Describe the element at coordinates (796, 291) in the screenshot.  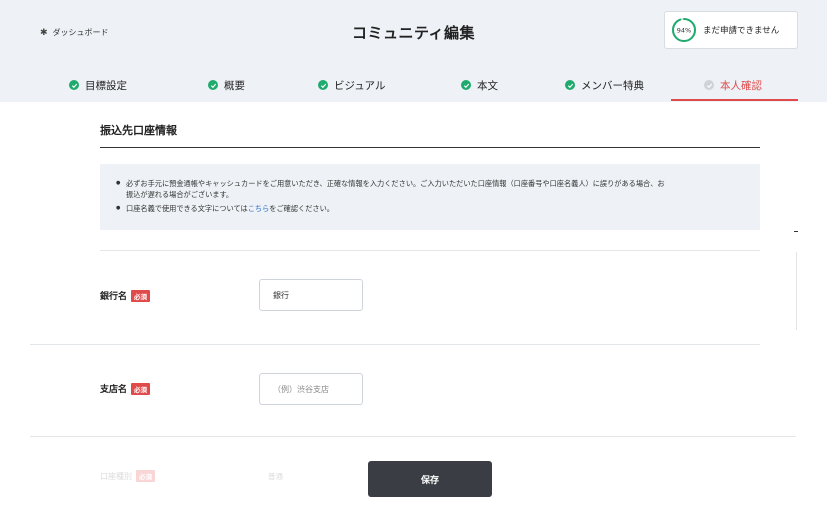
I see `scrollbar-track` at that location.